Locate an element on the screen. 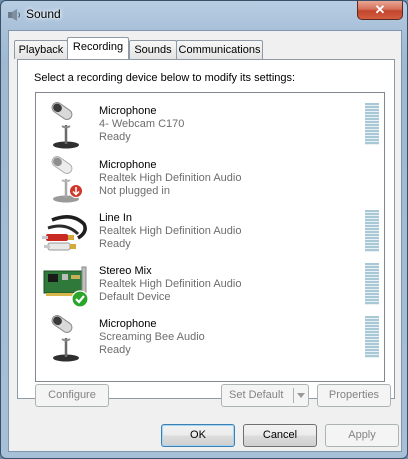  sound-card-icon is located at coordinates (66, 287).